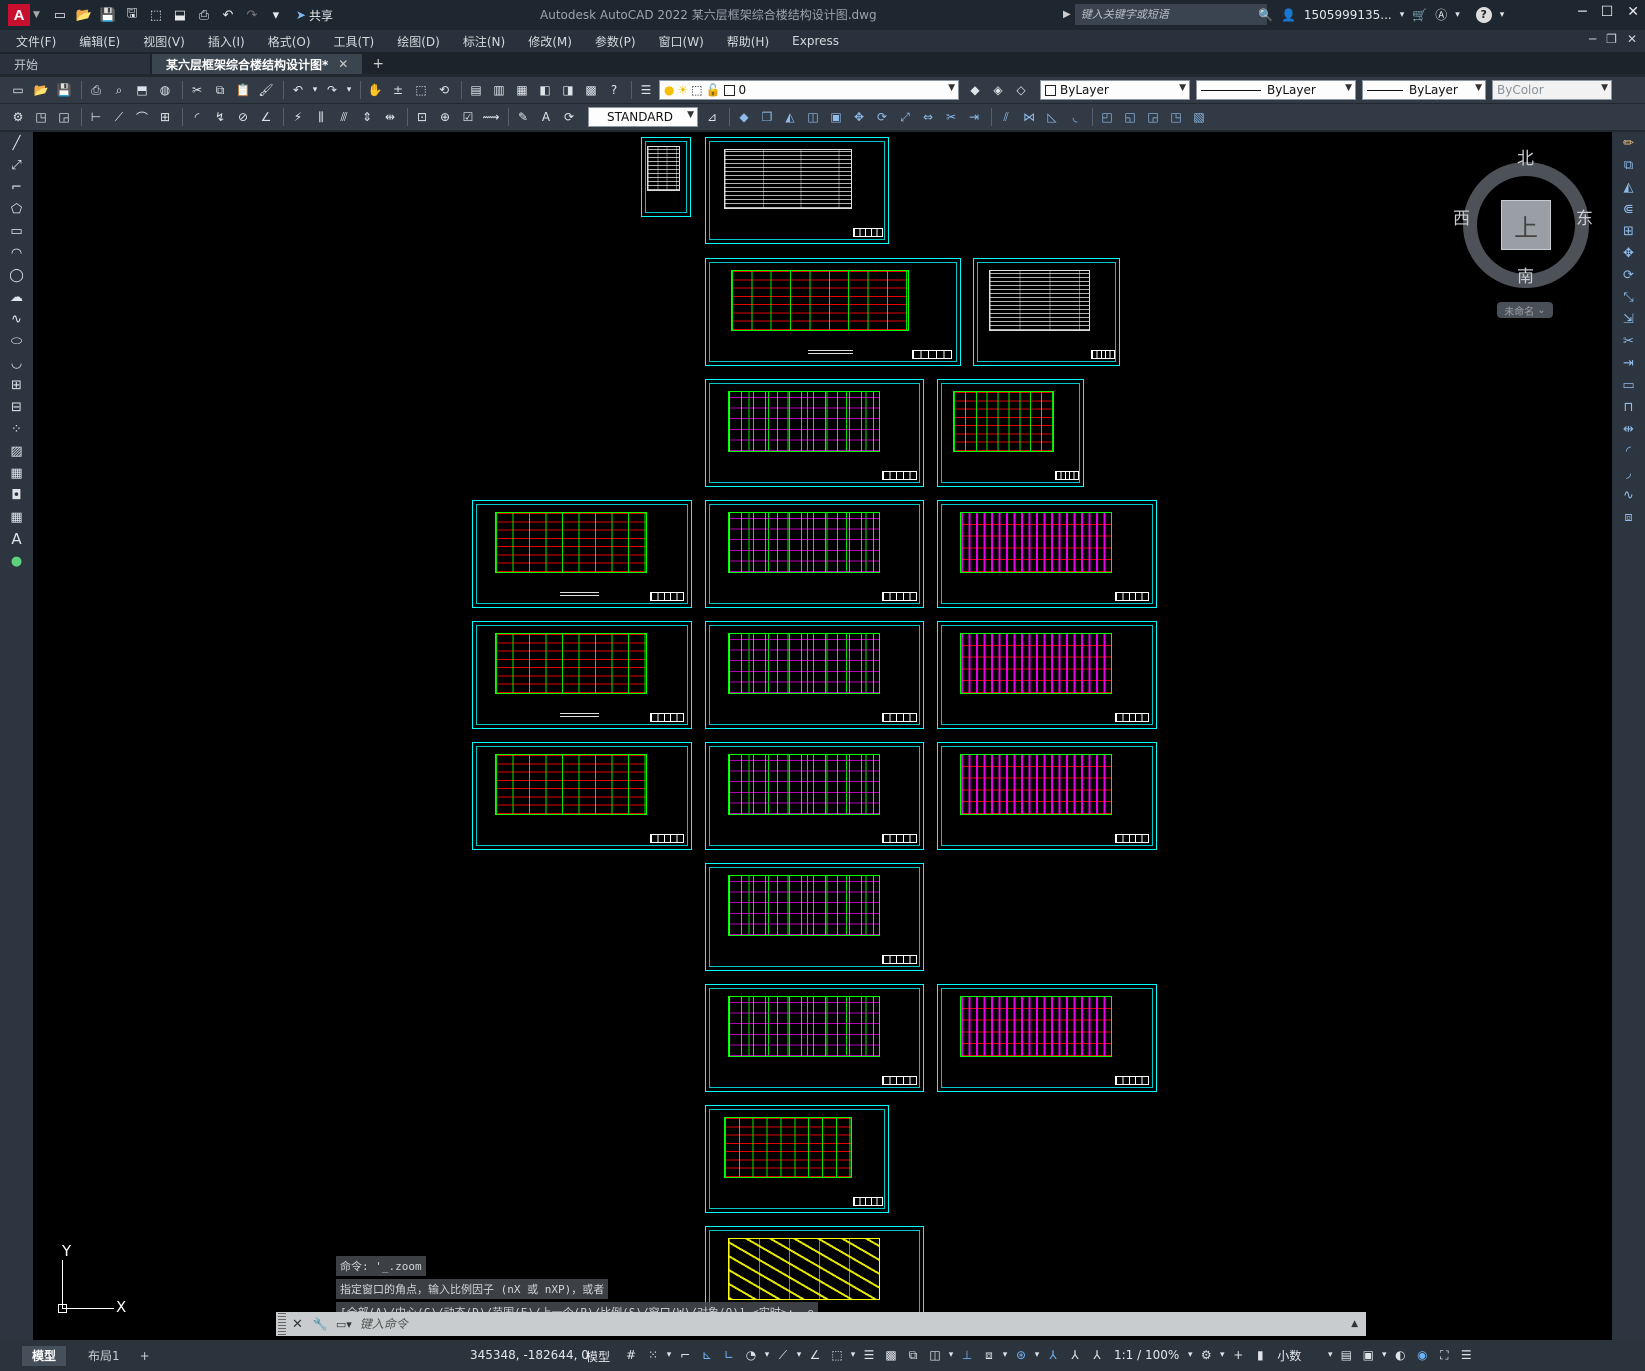 This screenshot has width=1645, height=1371. What do you see at coordinates (1628, 407) in the screenshot?
I see `break-icon: ⊓` at bounding box center [1628, 407].